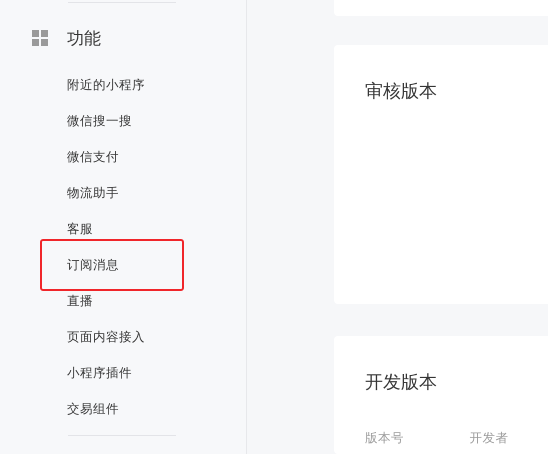  Describe the element at coordinates (80, 301) in the screenshot. I see `sidebar-item: 直播` at that location.